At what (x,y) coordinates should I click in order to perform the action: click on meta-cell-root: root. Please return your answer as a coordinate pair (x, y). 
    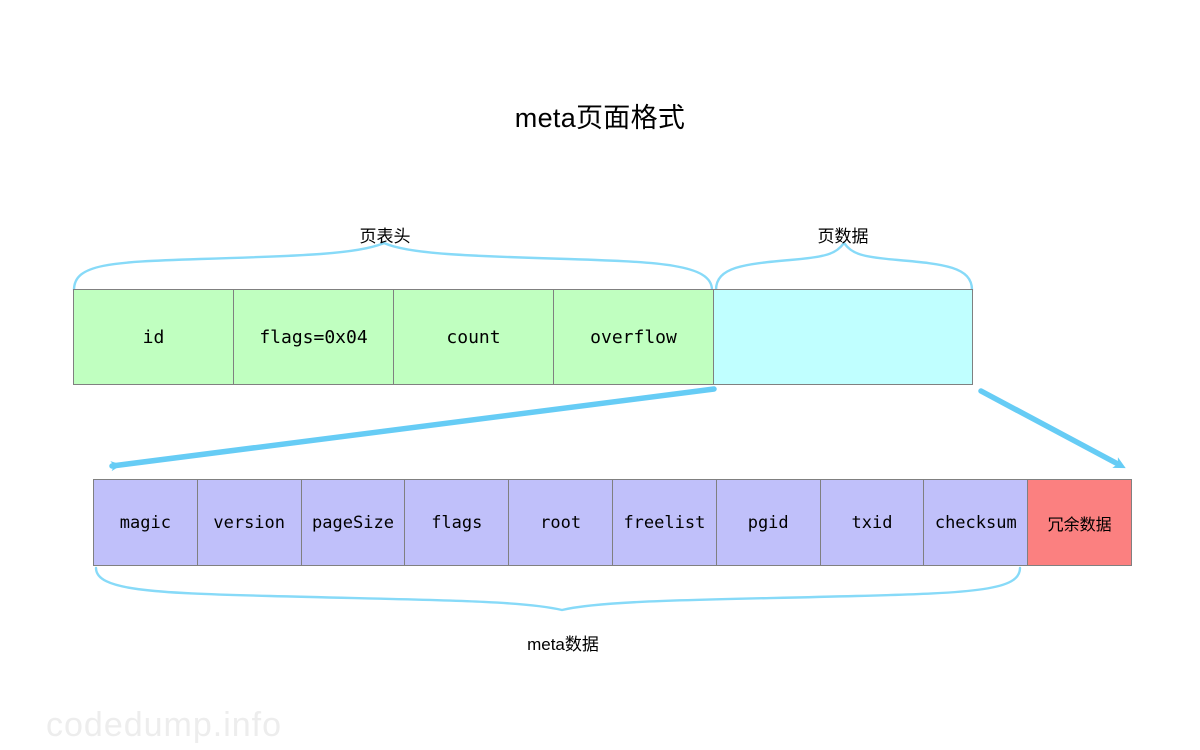
    Looking at the image, I should click on (561, 522).